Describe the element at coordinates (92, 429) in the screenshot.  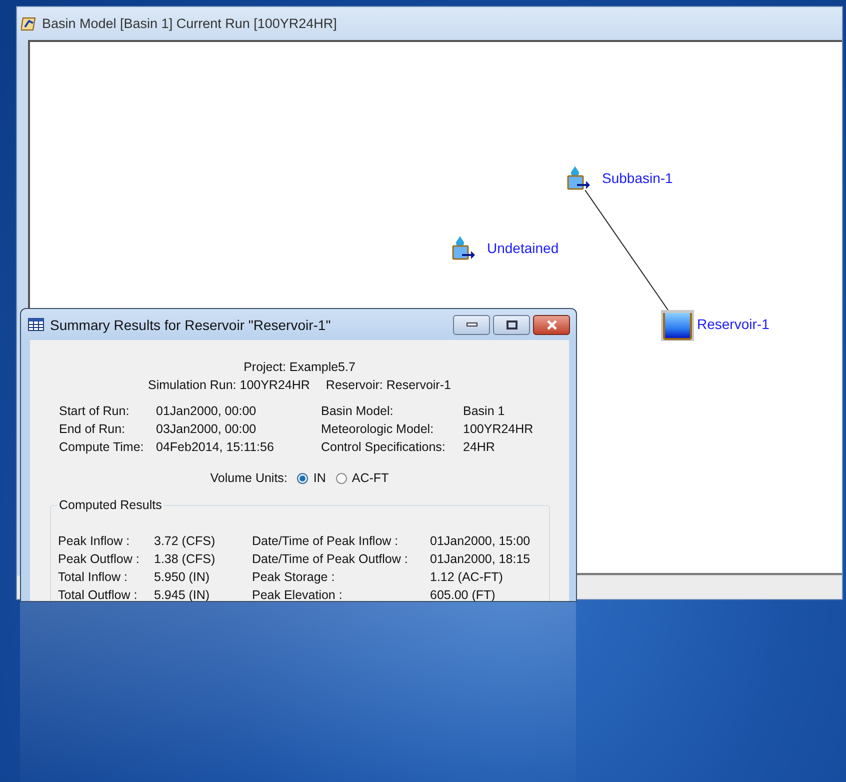
I see `info-label: End of Run:` at that location.